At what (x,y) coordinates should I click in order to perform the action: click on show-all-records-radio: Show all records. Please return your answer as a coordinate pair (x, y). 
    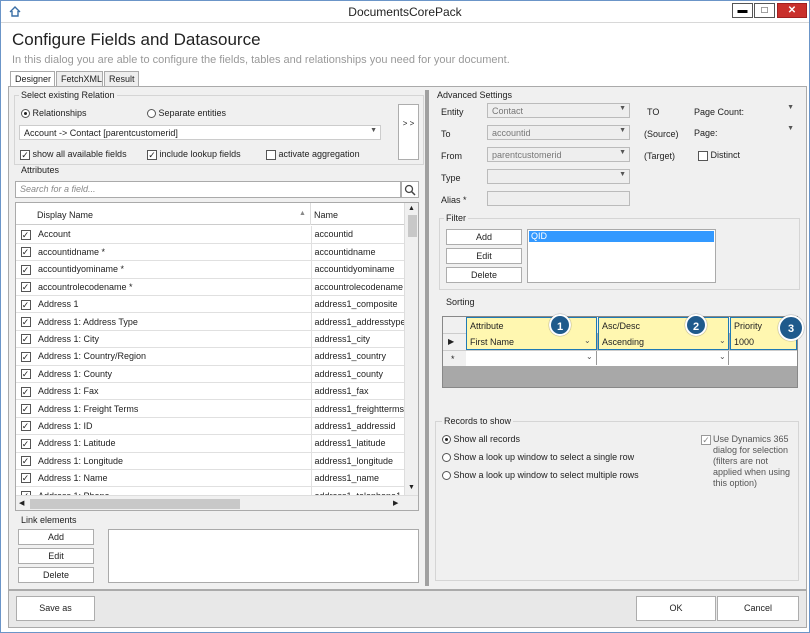
    Looking at the image, I should click on (481, 439).